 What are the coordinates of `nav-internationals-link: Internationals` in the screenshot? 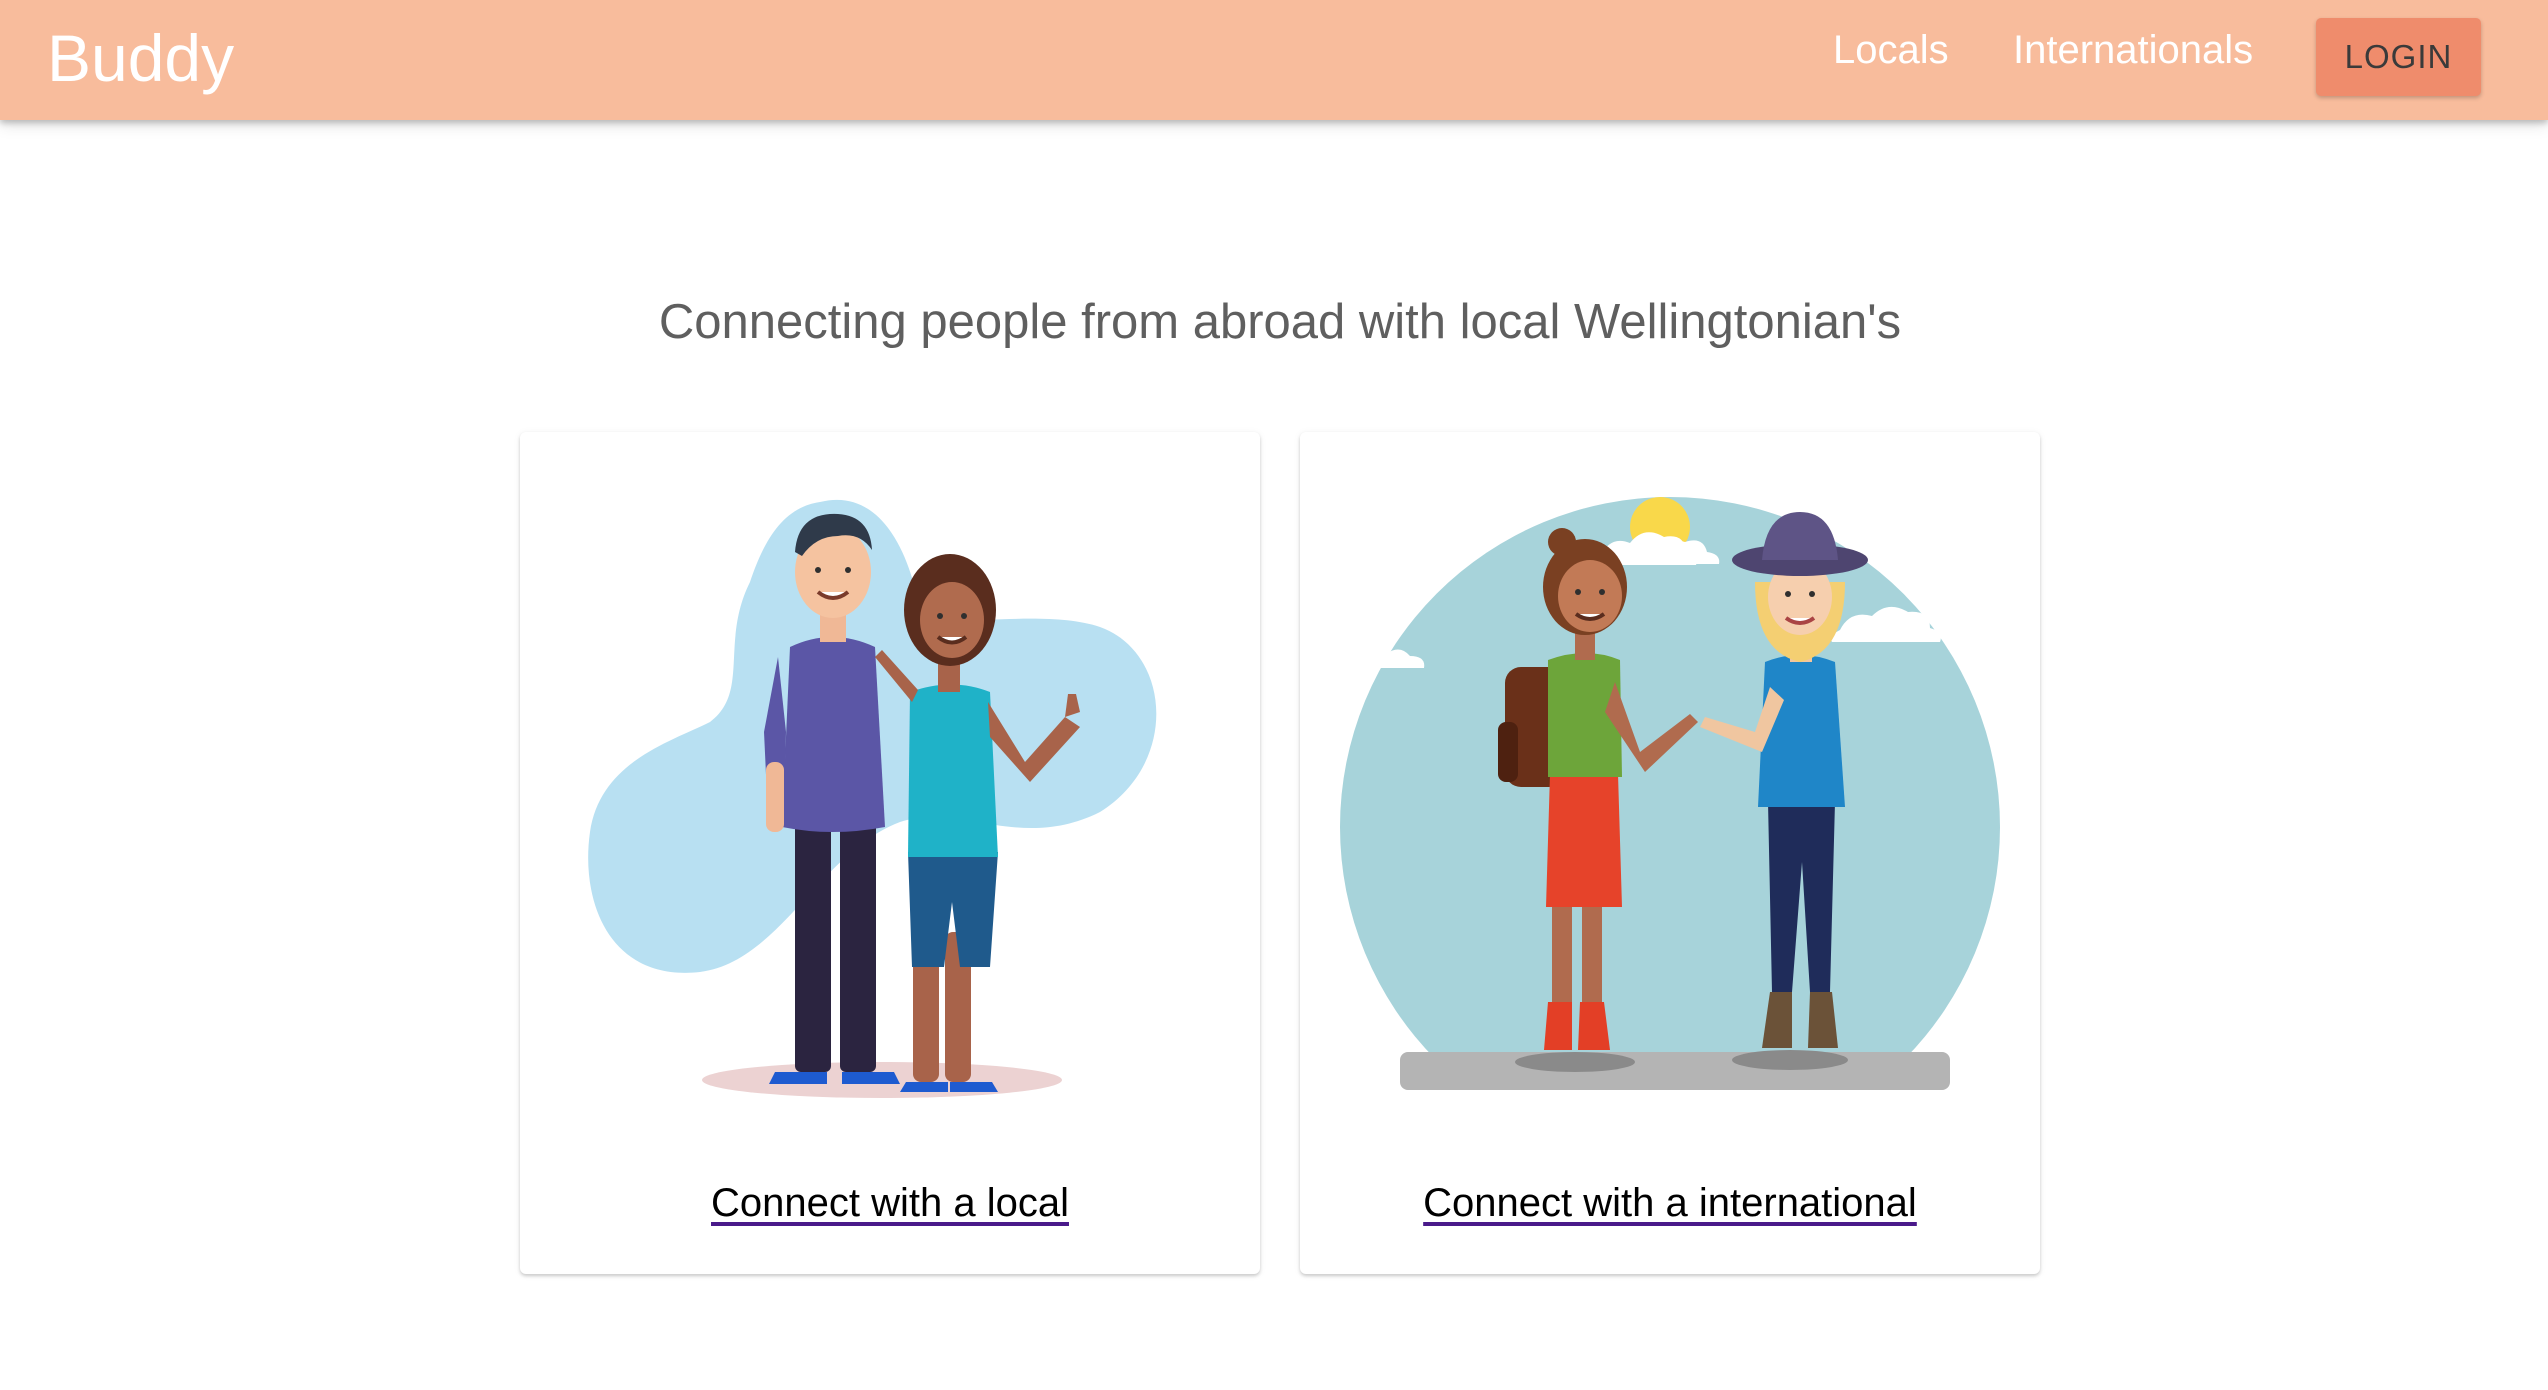 It's located at (2133, 50).